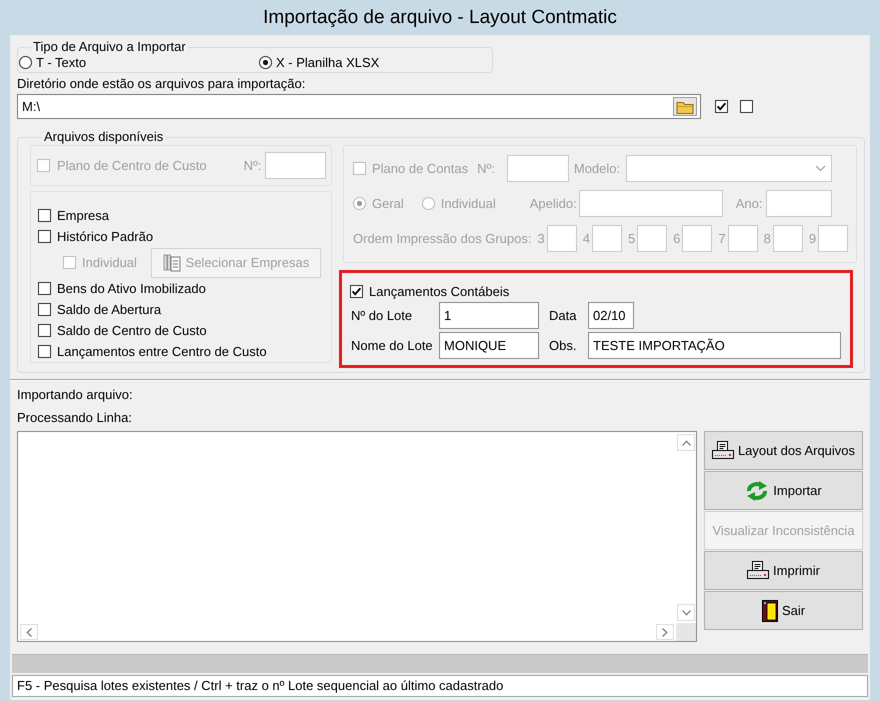  I want to click on import-button: Importar, so click(783, 490).